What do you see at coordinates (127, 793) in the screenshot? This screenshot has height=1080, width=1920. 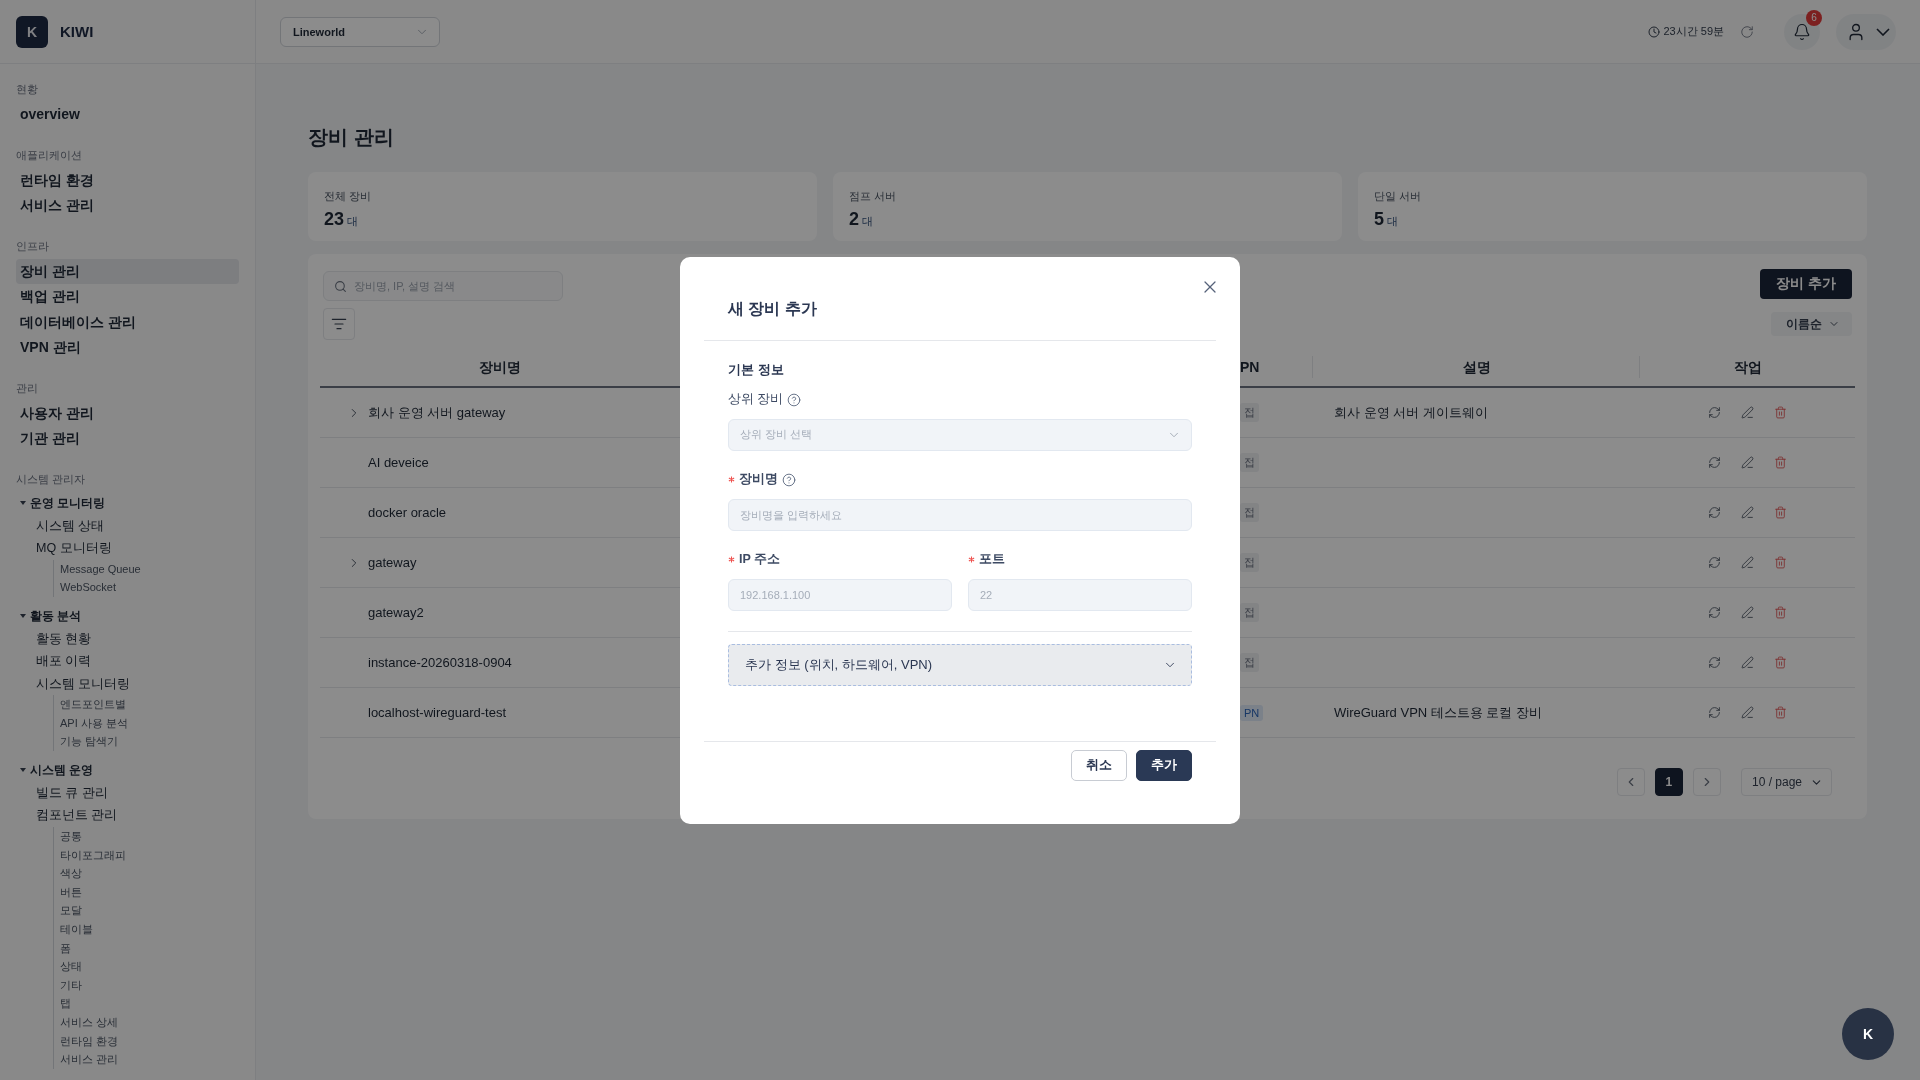 I see `sidebar-item: 빌드 큐 관리` at bounding box center [127, 793].